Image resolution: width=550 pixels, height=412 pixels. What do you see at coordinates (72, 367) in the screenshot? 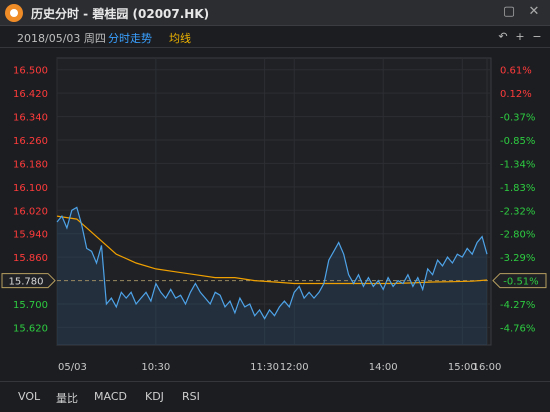
I see `time-tick-label: 05/03` at bounding box center [72, 367].